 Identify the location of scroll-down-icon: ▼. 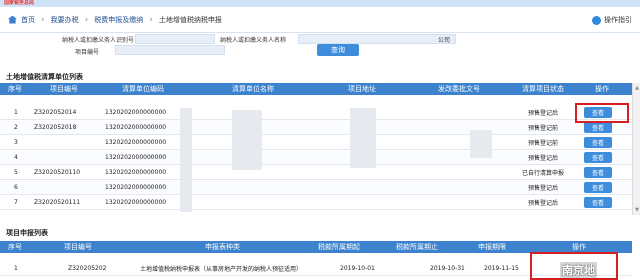
(637, 210).